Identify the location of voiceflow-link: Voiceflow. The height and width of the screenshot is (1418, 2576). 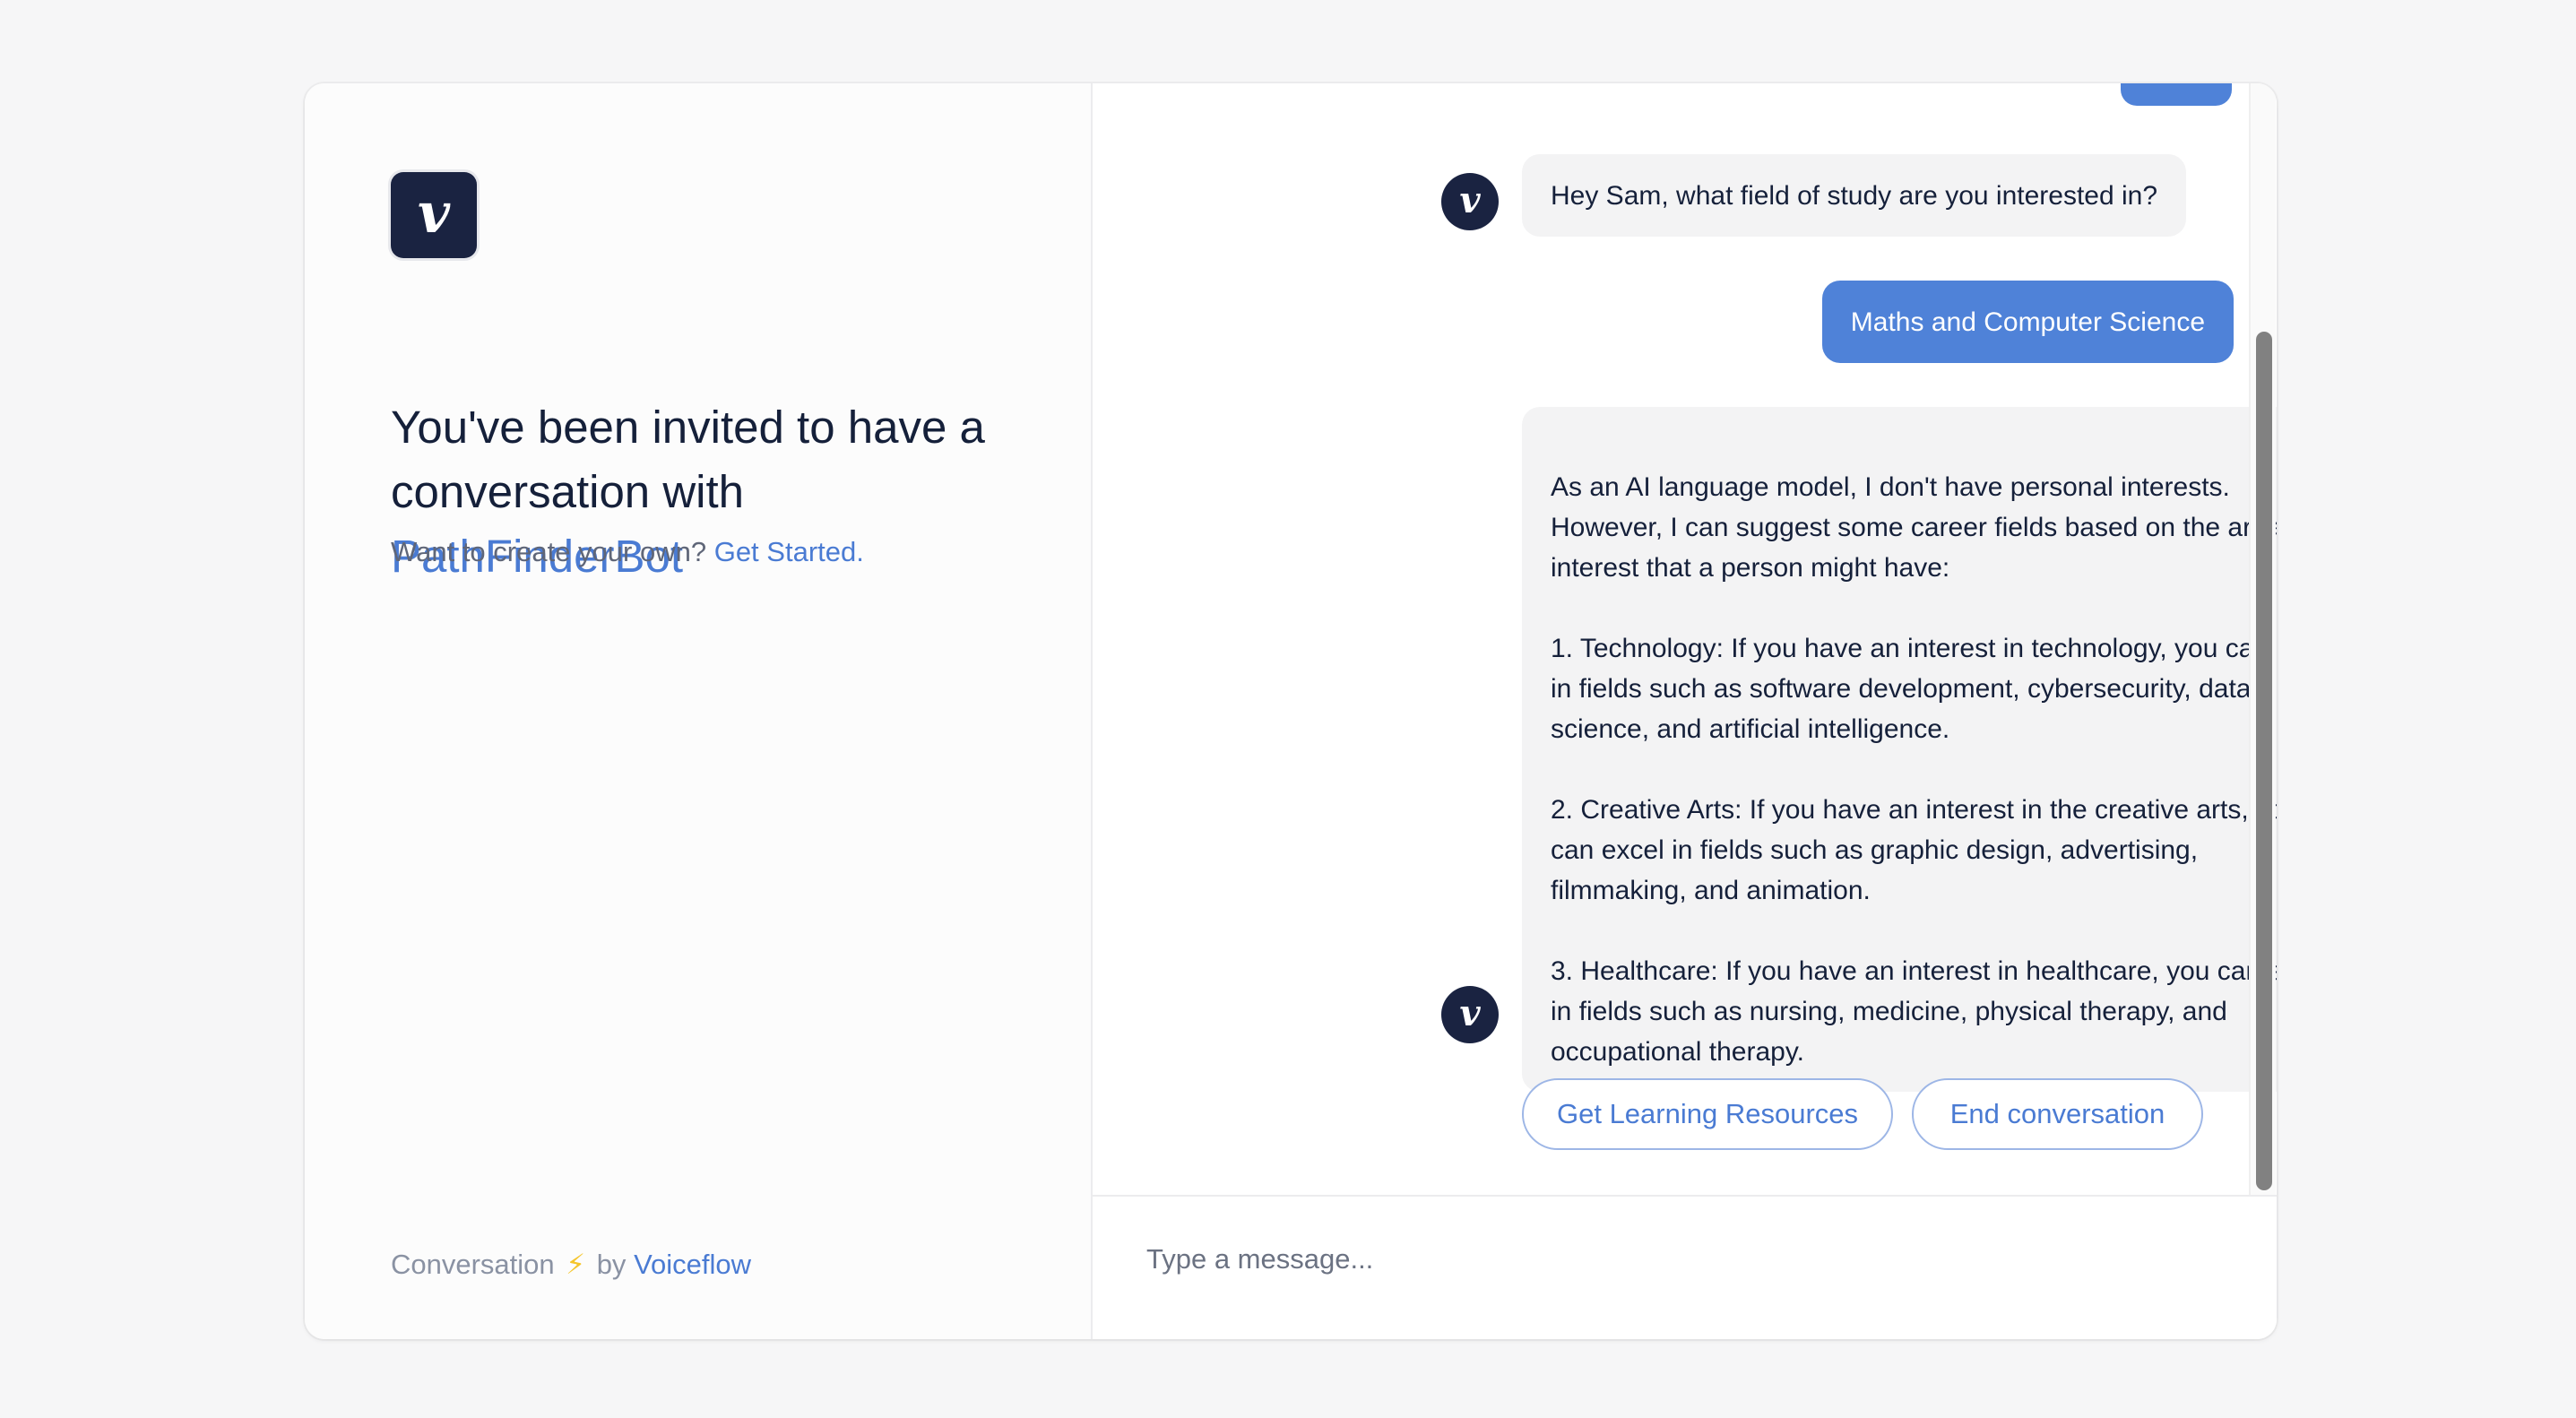
(692, 1265).